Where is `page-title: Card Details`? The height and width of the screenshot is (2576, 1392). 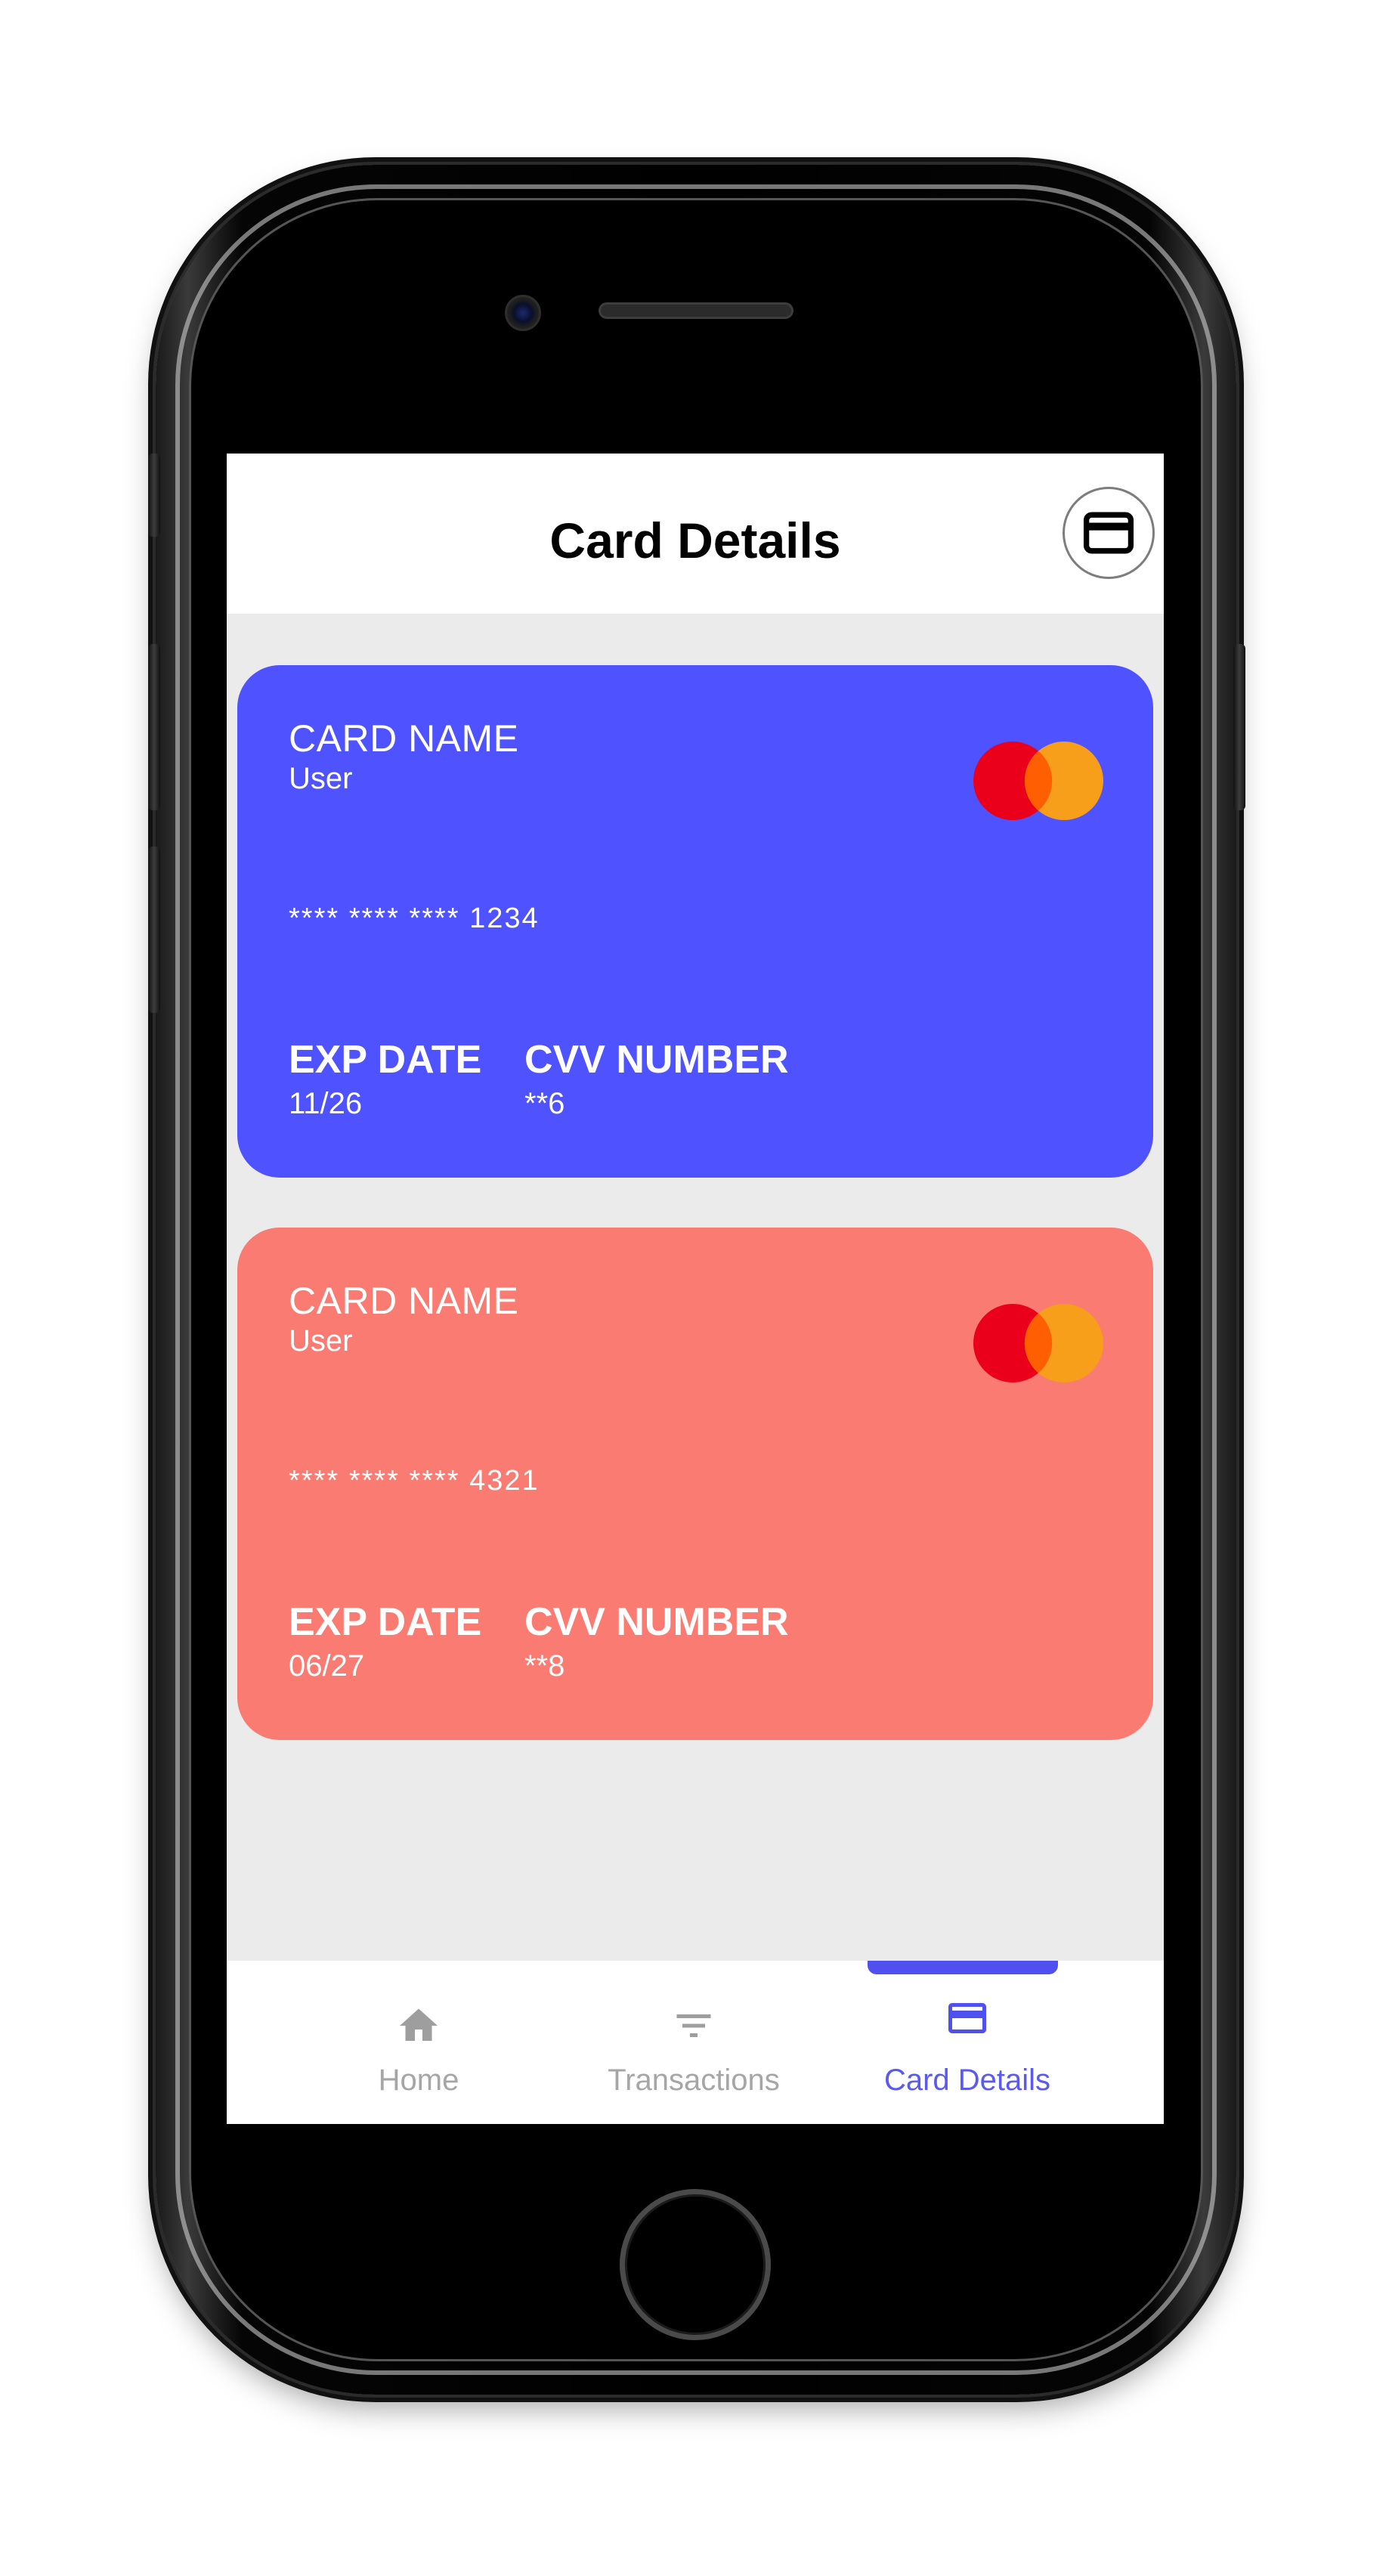
page-title: Card Details is located at coordinates (695, 540).